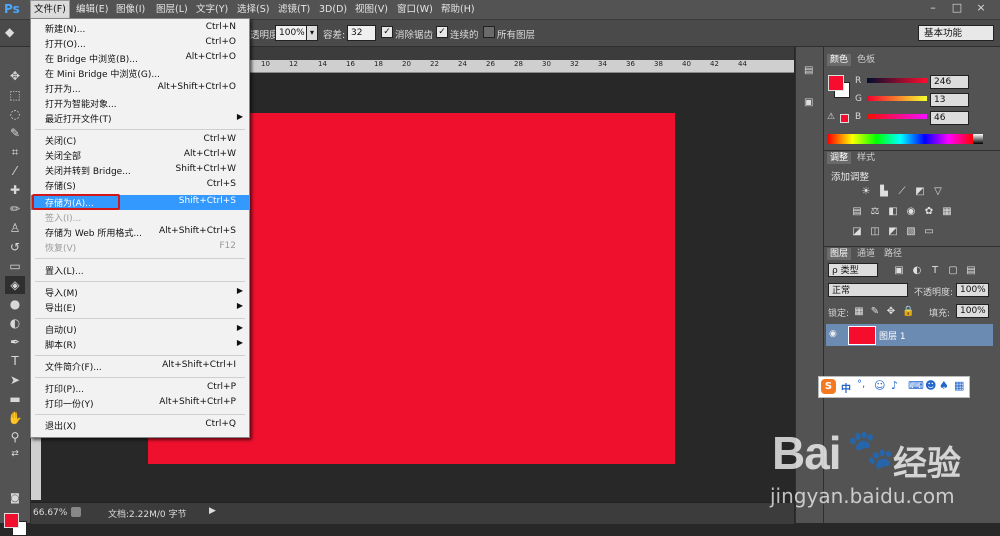  Describe the element at coordinates (949, 100) in the screenshot. I see `channel-g-value: 13` at that location.